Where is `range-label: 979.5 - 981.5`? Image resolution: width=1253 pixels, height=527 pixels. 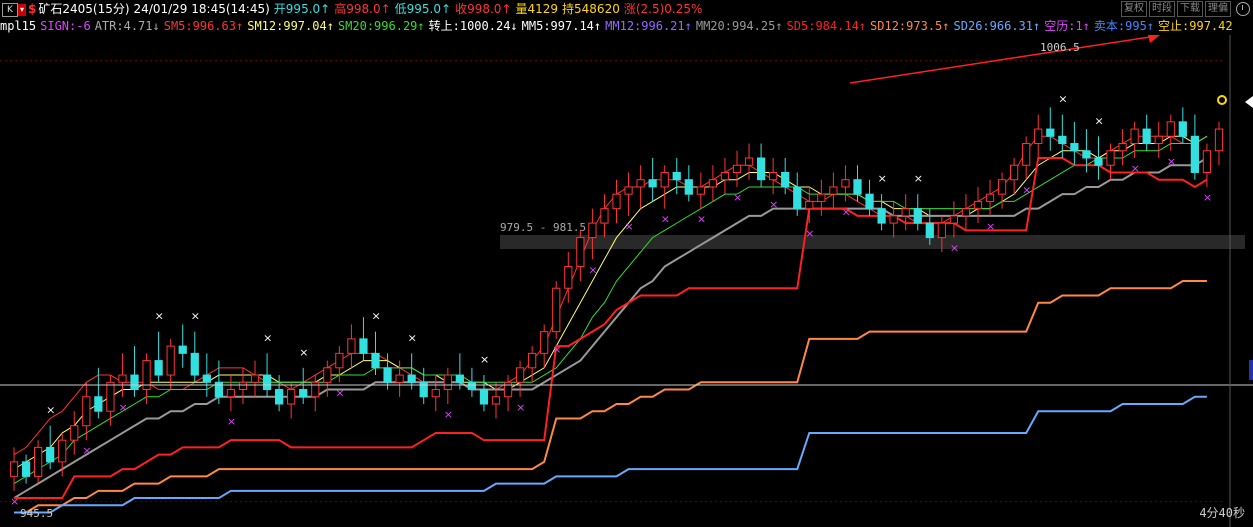 range-label: 979.5 - 981.5 is located at coordinates (543, 227).